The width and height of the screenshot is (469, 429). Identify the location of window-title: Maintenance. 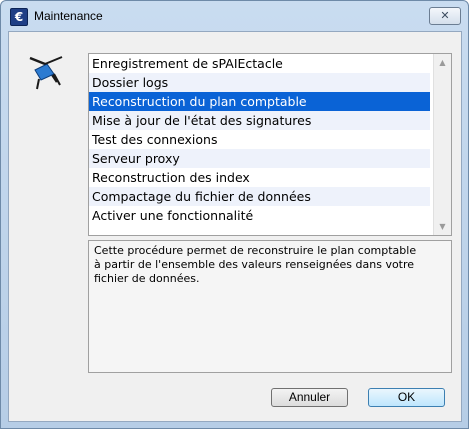
(68, 16).